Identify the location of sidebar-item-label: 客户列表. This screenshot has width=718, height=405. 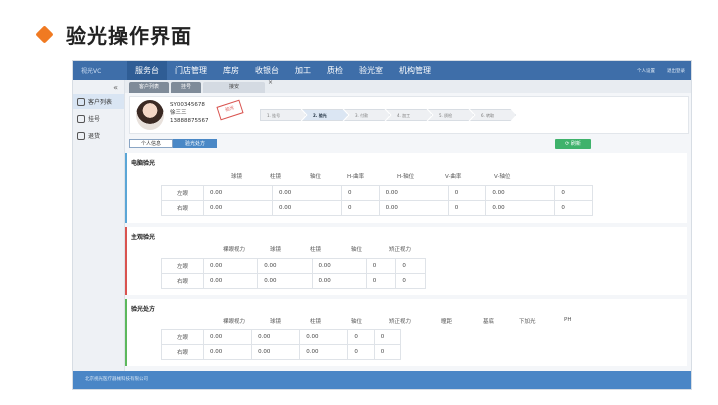
(100, 102).